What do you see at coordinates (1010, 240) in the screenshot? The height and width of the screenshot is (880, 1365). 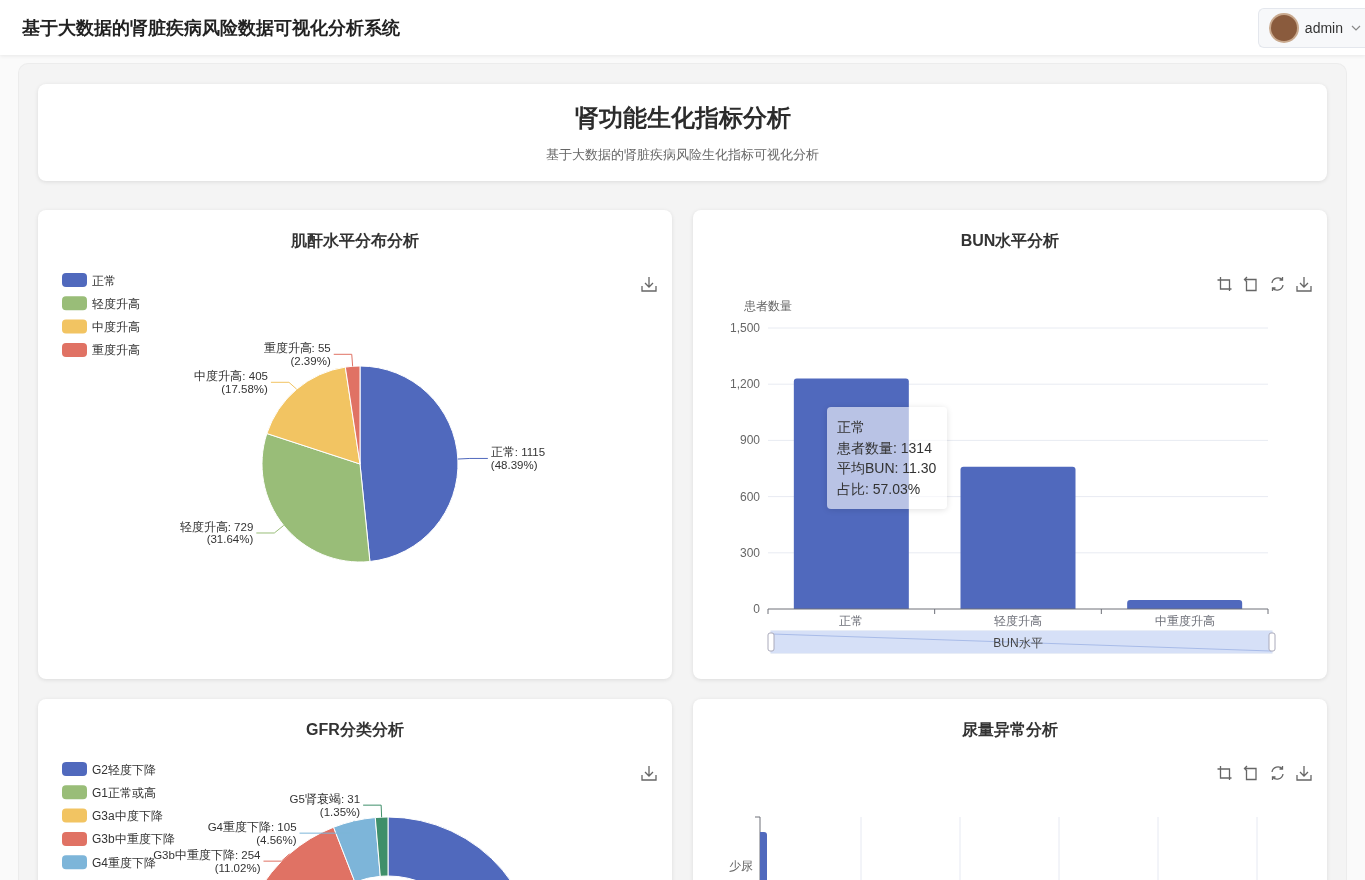 I see `card-title: BUN水平分析` at bounding box center [1010, 240].